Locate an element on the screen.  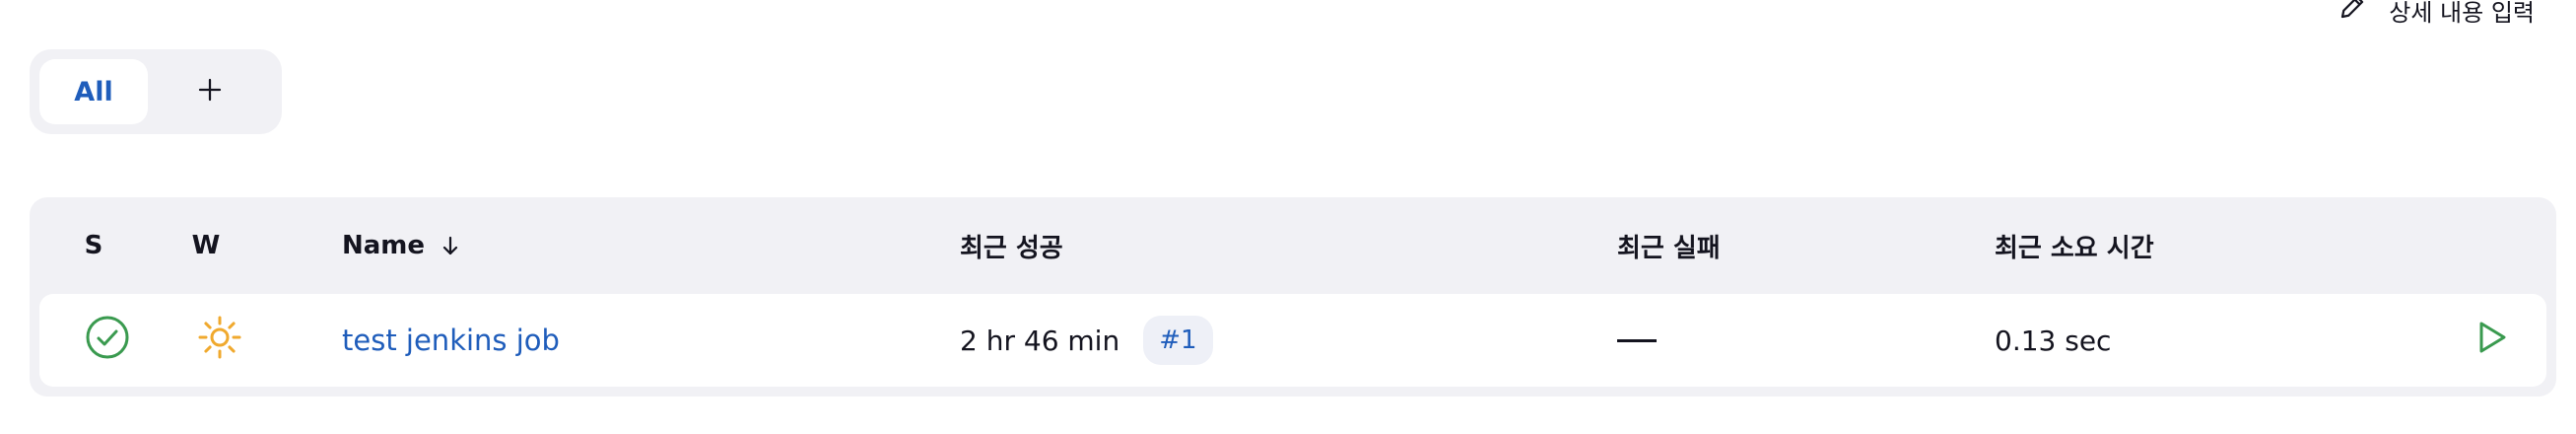
view-tabs: All is located at coordinates (156, 91).